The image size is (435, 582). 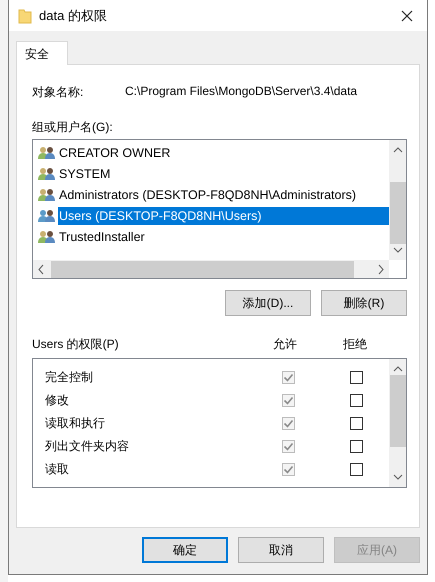 What do you see at coordinates (285, 344) in the screenshot?
I see `column-header: 允许` at bounding box center [285, 344].